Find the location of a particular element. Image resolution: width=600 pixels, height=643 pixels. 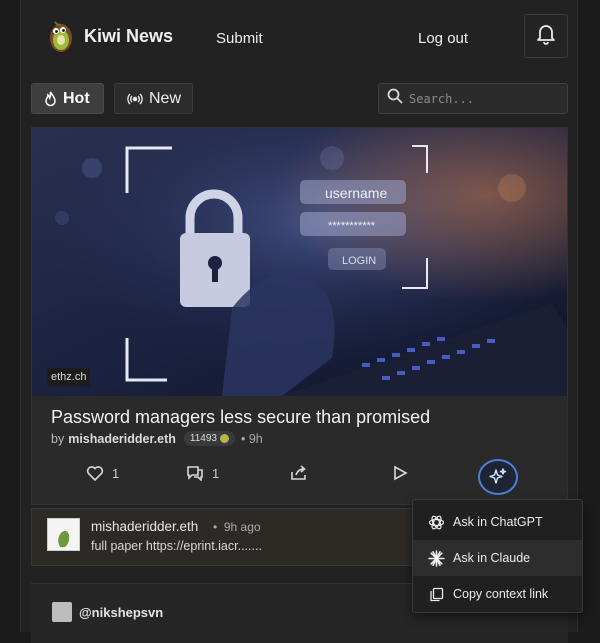

play-button is located at coordinates (400, 473).